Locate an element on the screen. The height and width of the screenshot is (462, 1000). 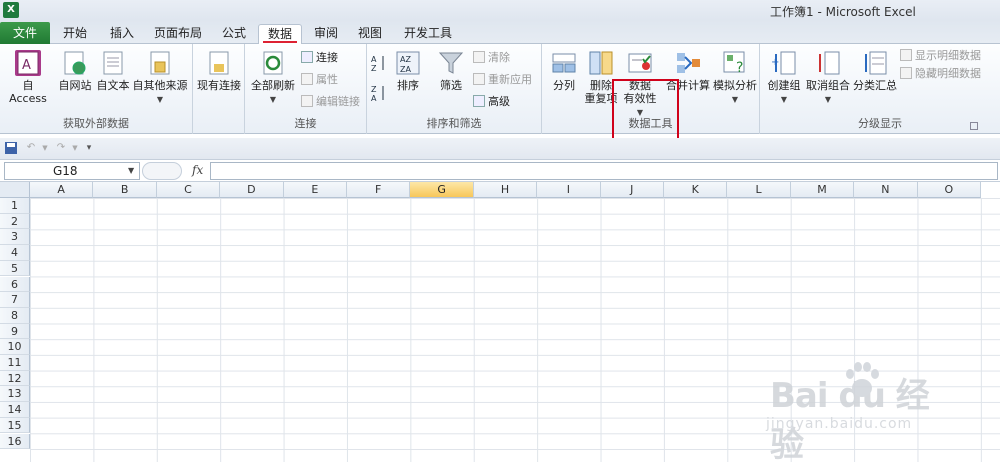
formula-input is located at coordinates (604, 171).